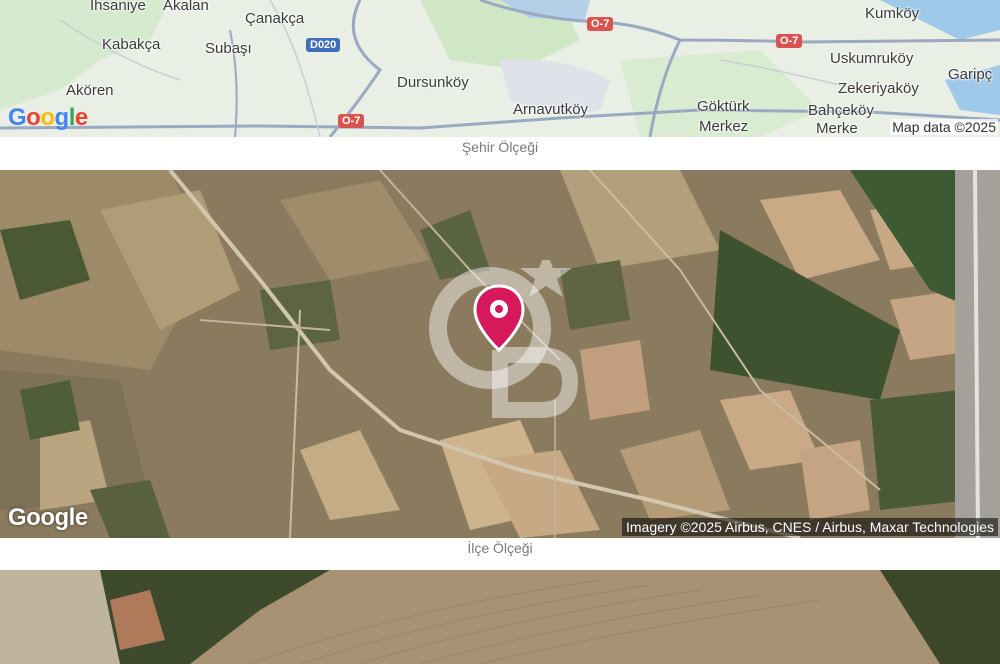  I want to click on place-label: Çanakça, so click(275, 18).